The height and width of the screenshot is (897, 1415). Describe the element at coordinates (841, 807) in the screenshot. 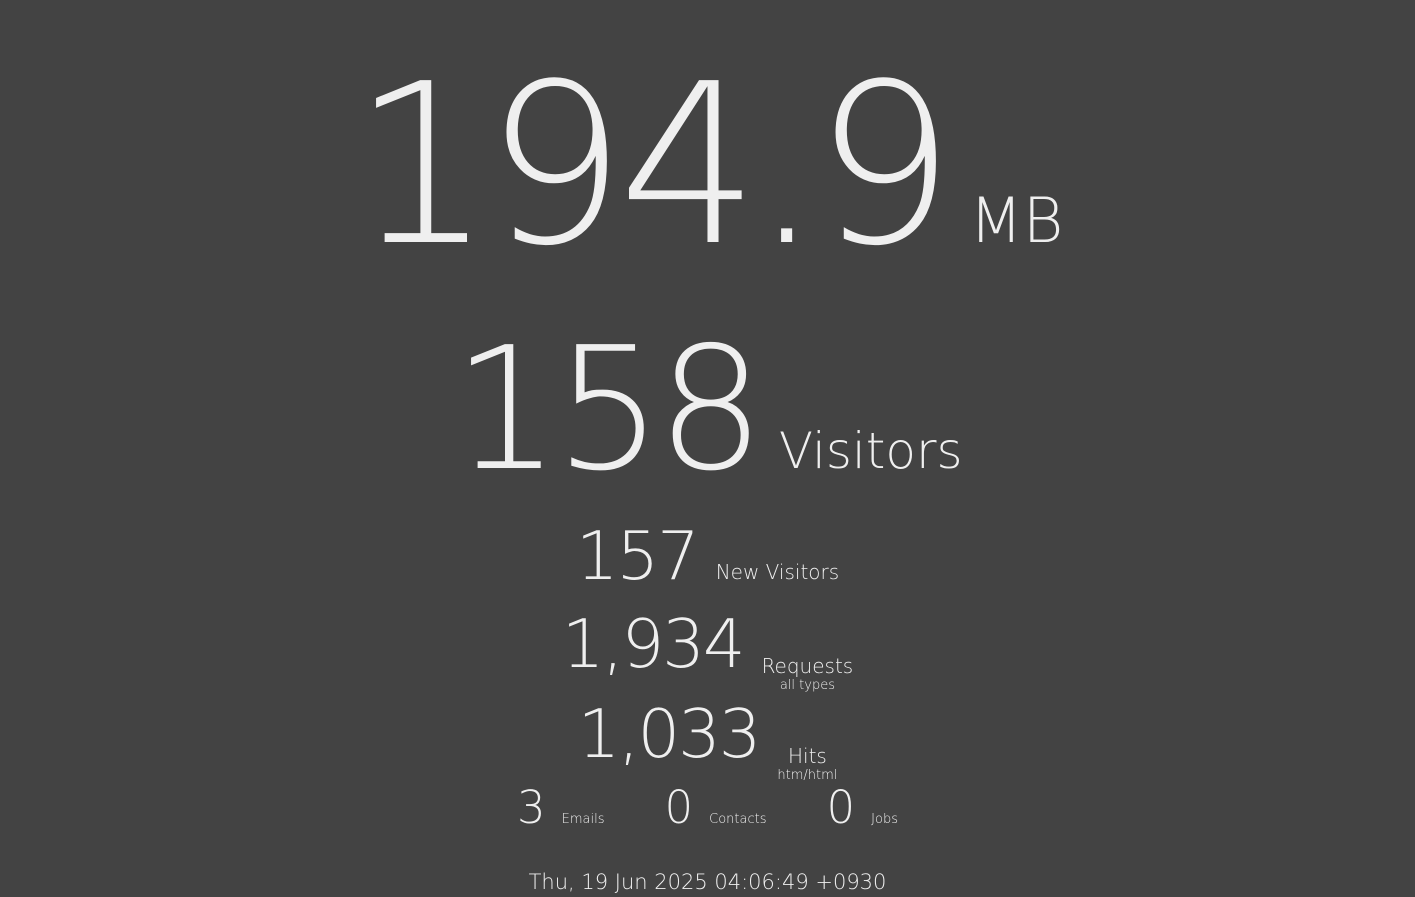

I see `jobs-value: 0` at that location.